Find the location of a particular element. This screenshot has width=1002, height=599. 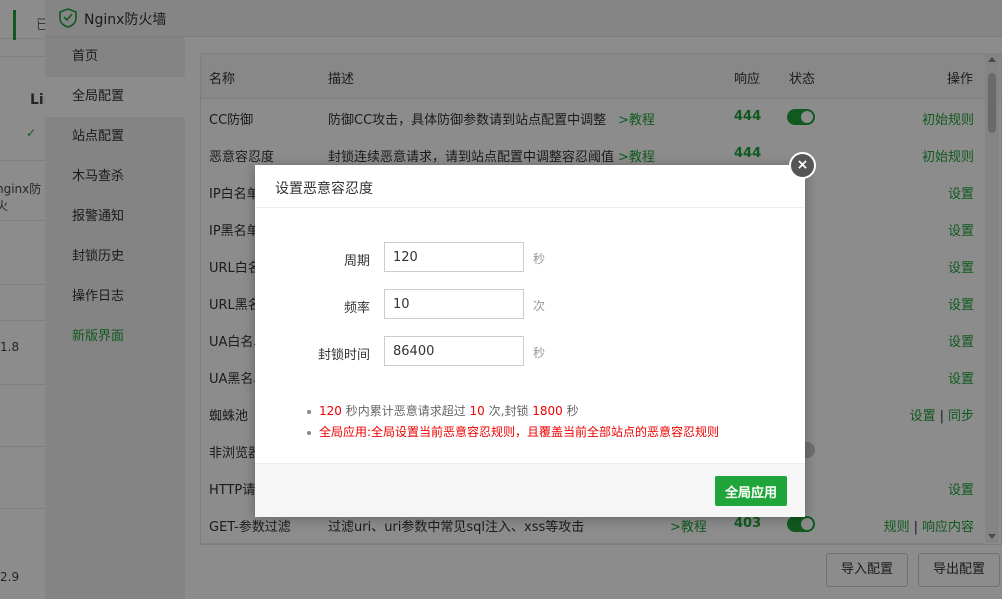

close-icon: × is located at coordinates (802, 165).